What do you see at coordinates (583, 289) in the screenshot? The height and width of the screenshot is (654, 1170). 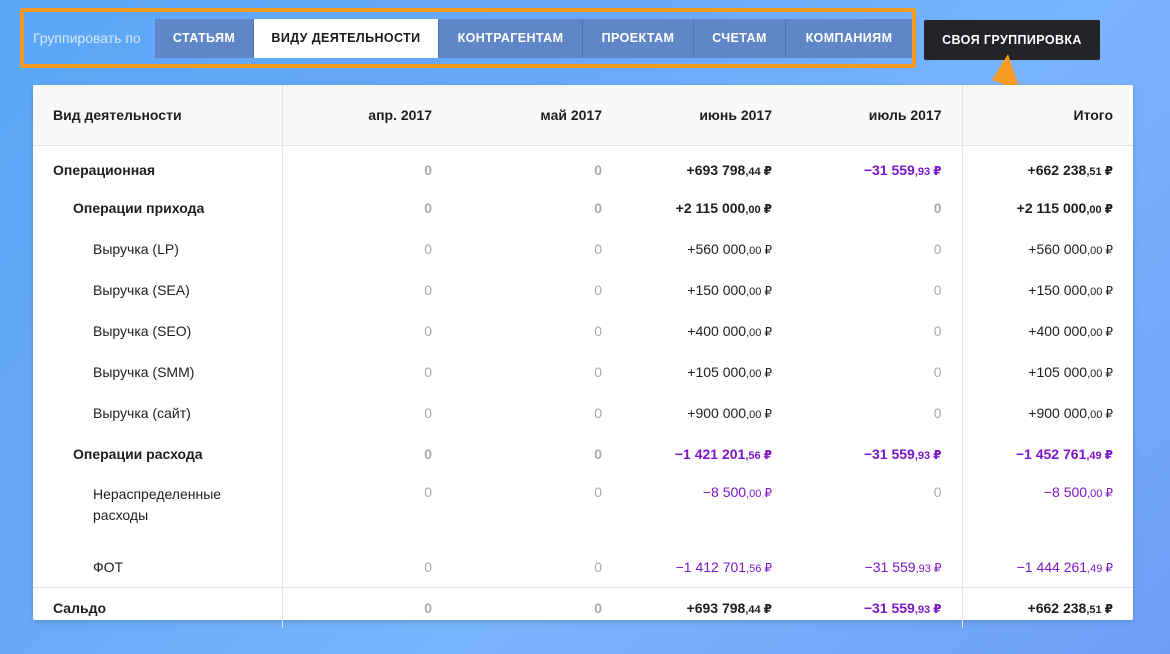 I see `table-row: Выручка (SEA) 0 0 +150 000,00 ₽0 +150 000,00 ₽` at bounding box center [583, 289].